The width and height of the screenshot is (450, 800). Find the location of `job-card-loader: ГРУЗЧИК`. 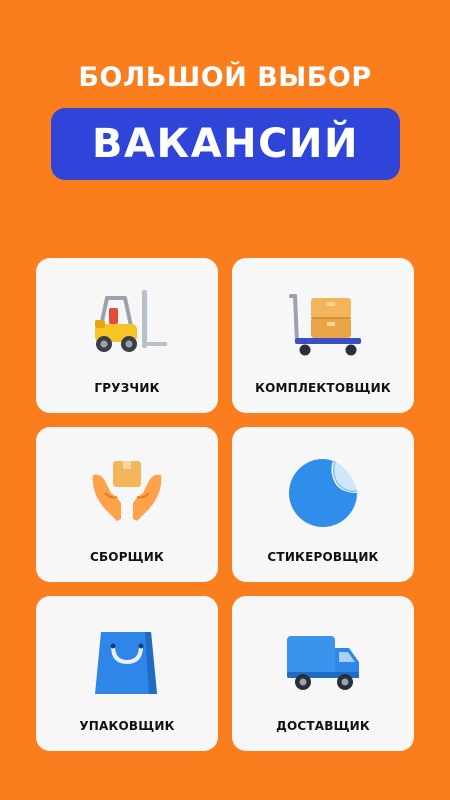

job-card-loader: ГРУЗЧИК is located at coordinates (127, 335).